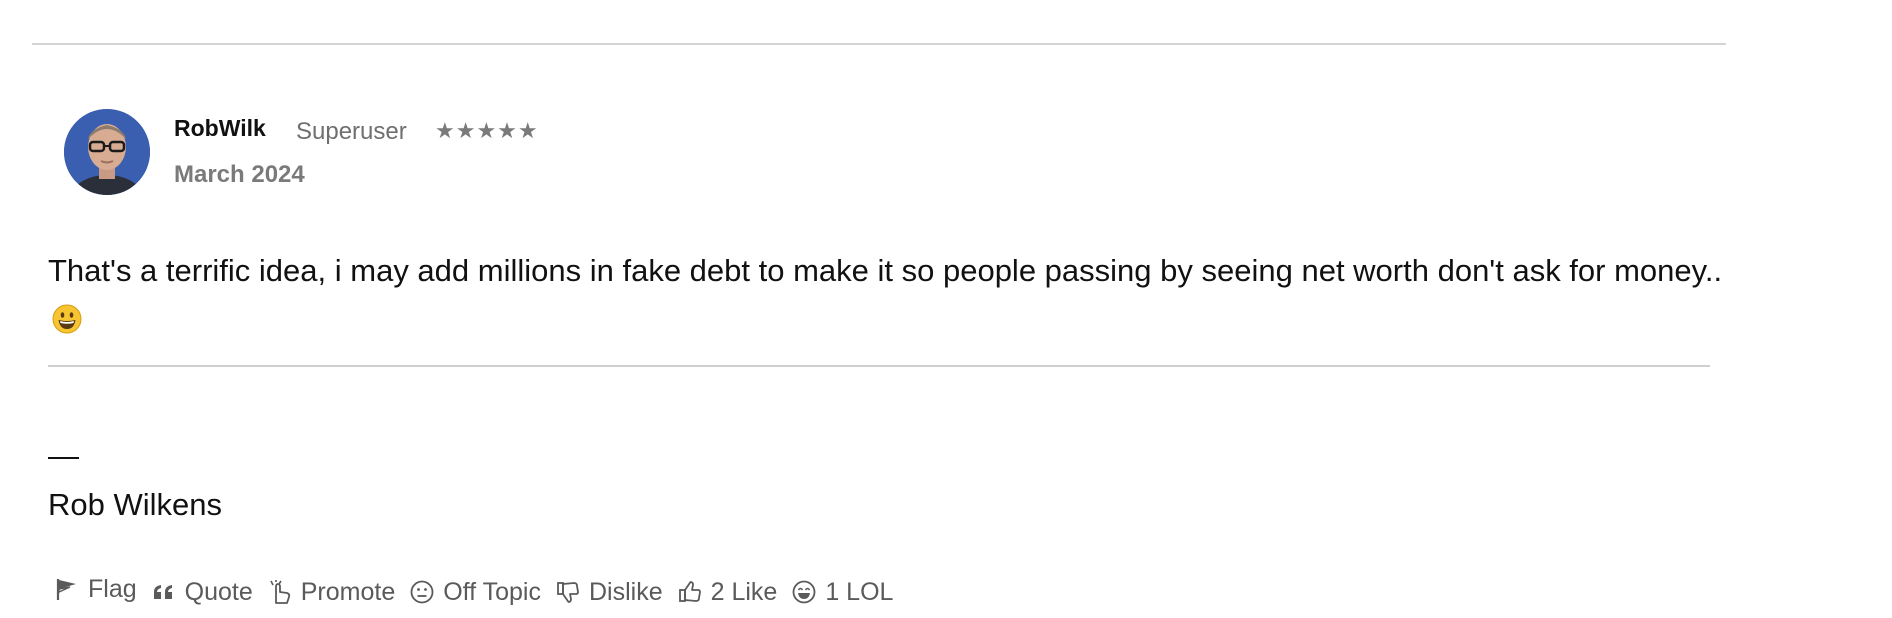  Describe the element at coordinates (280, 592) in the screenshot. I see `promote-icon` at that location.